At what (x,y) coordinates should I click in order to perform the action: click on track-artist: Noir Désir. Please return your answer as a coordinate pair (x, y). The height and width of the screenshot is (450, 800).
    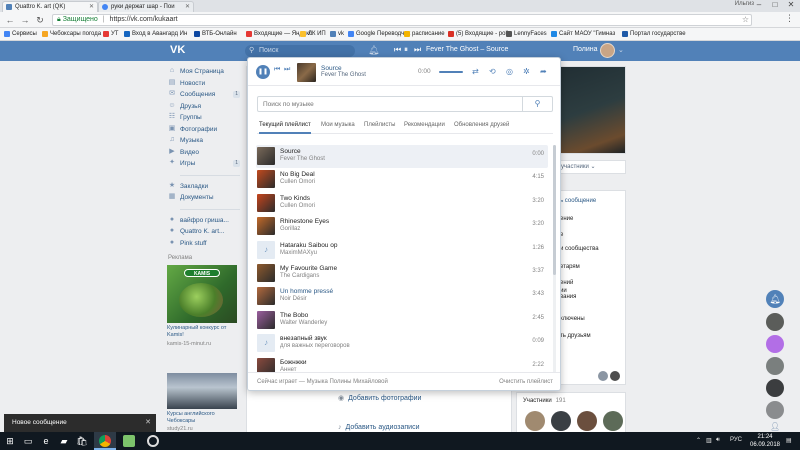
    Looking at the image, I should click on (293, 299).